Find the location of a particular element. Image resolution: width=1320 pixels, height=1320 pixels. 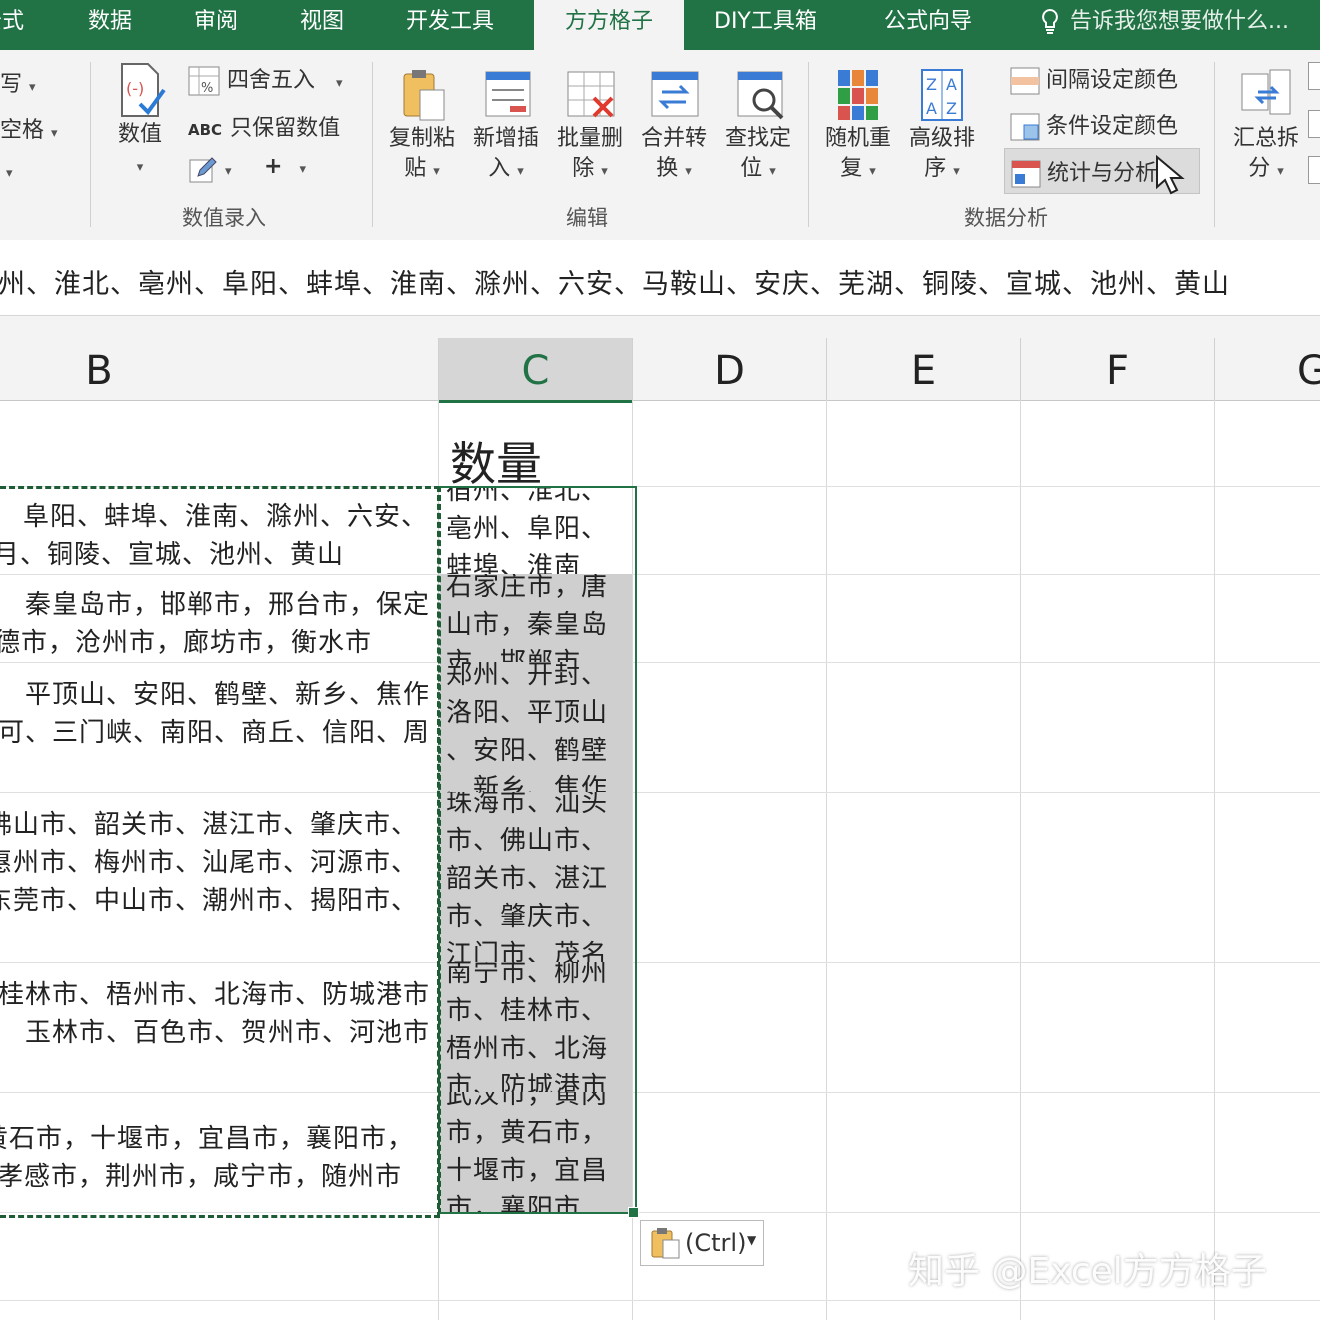

random-repeat-label: 随机重 is located at coordinates (857, 138).